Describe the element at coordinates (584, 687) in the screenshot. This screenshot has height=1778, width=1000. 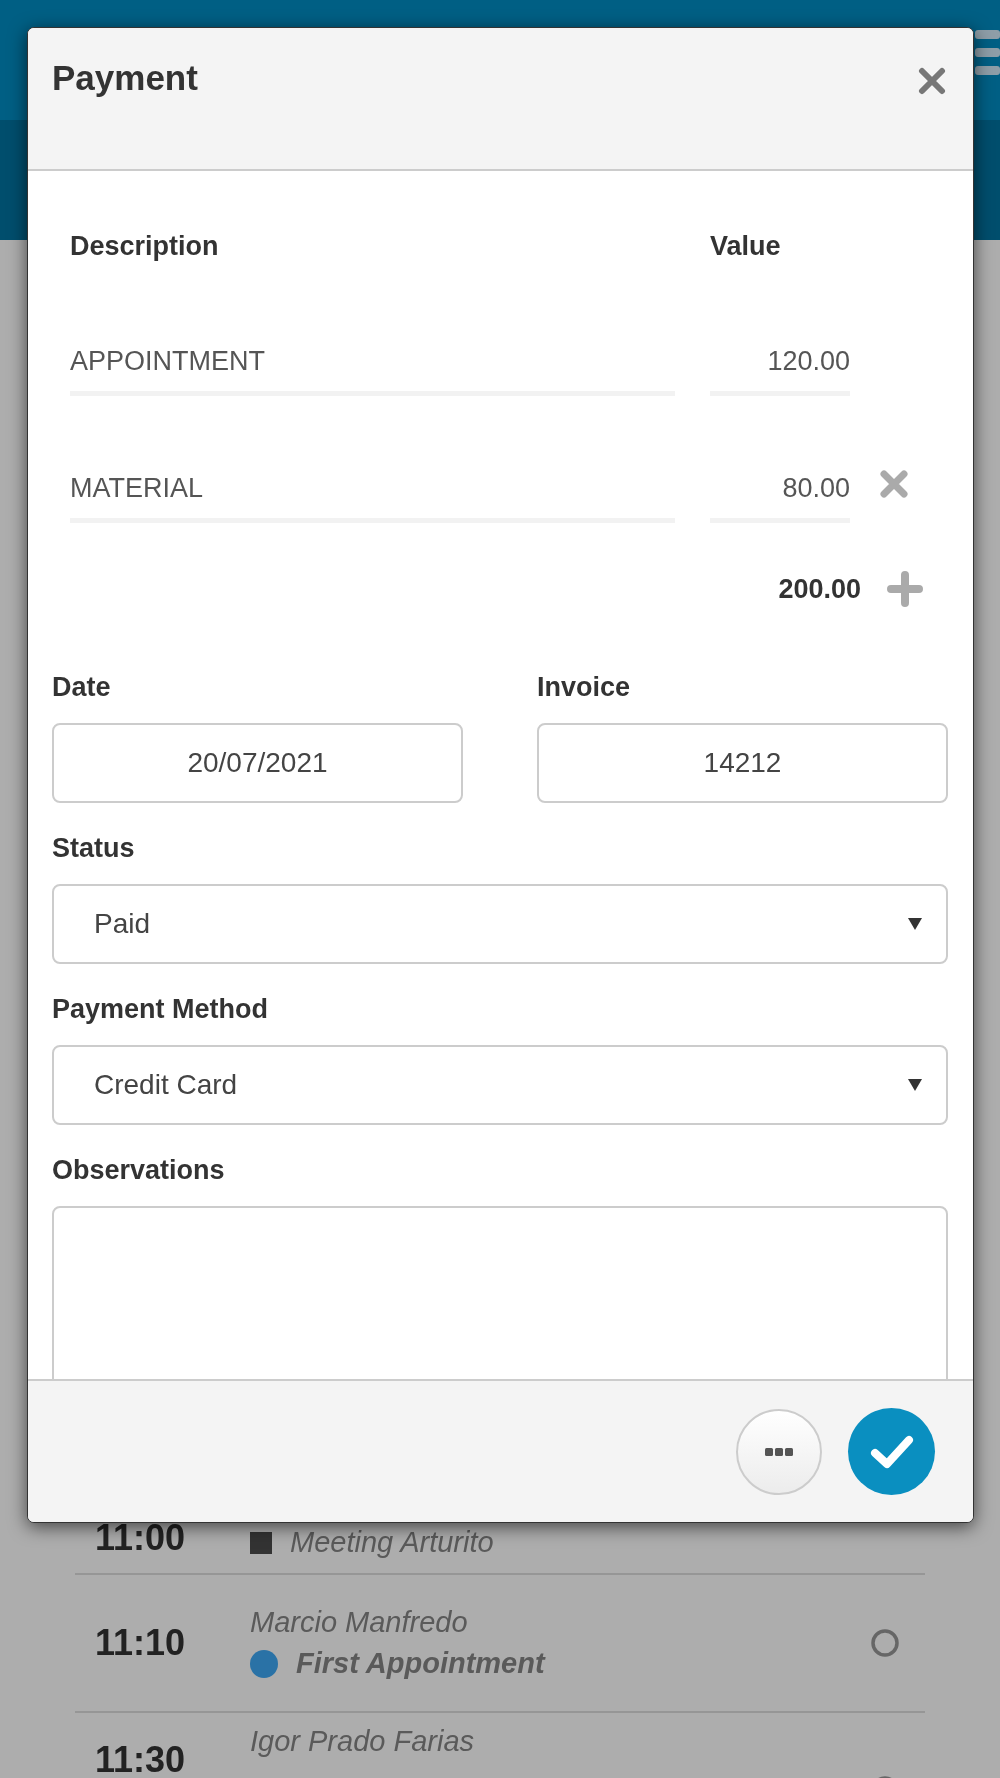
I see `field-label: Invoice` at that location.